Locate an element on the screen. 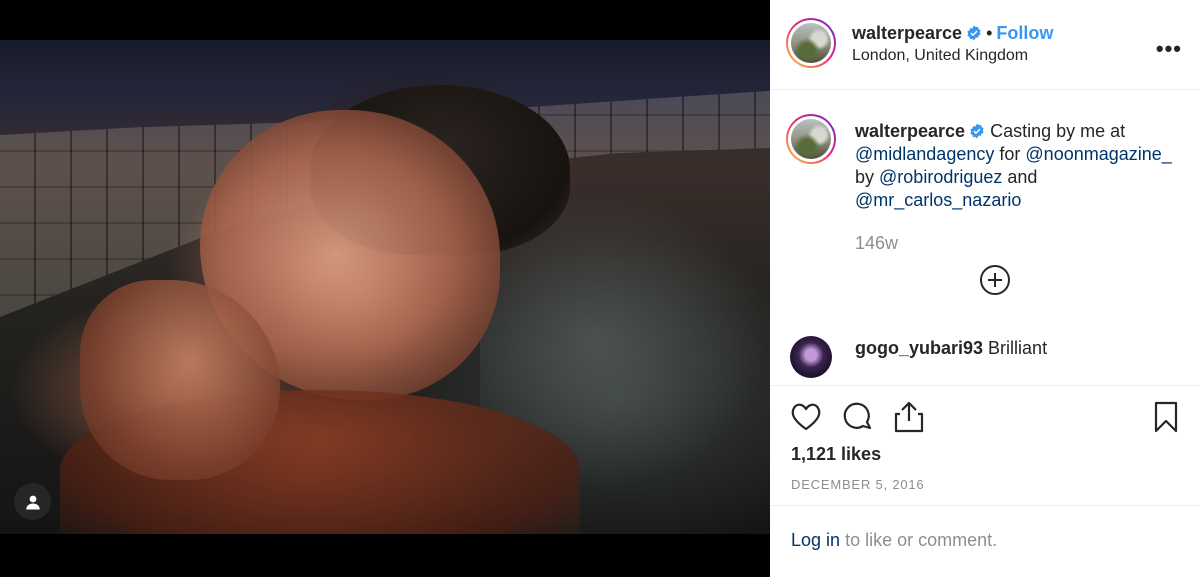 Image resolution: width=1200 pixels, height=577 pixels. login-link: Log in is located at coordinates (815, 540).